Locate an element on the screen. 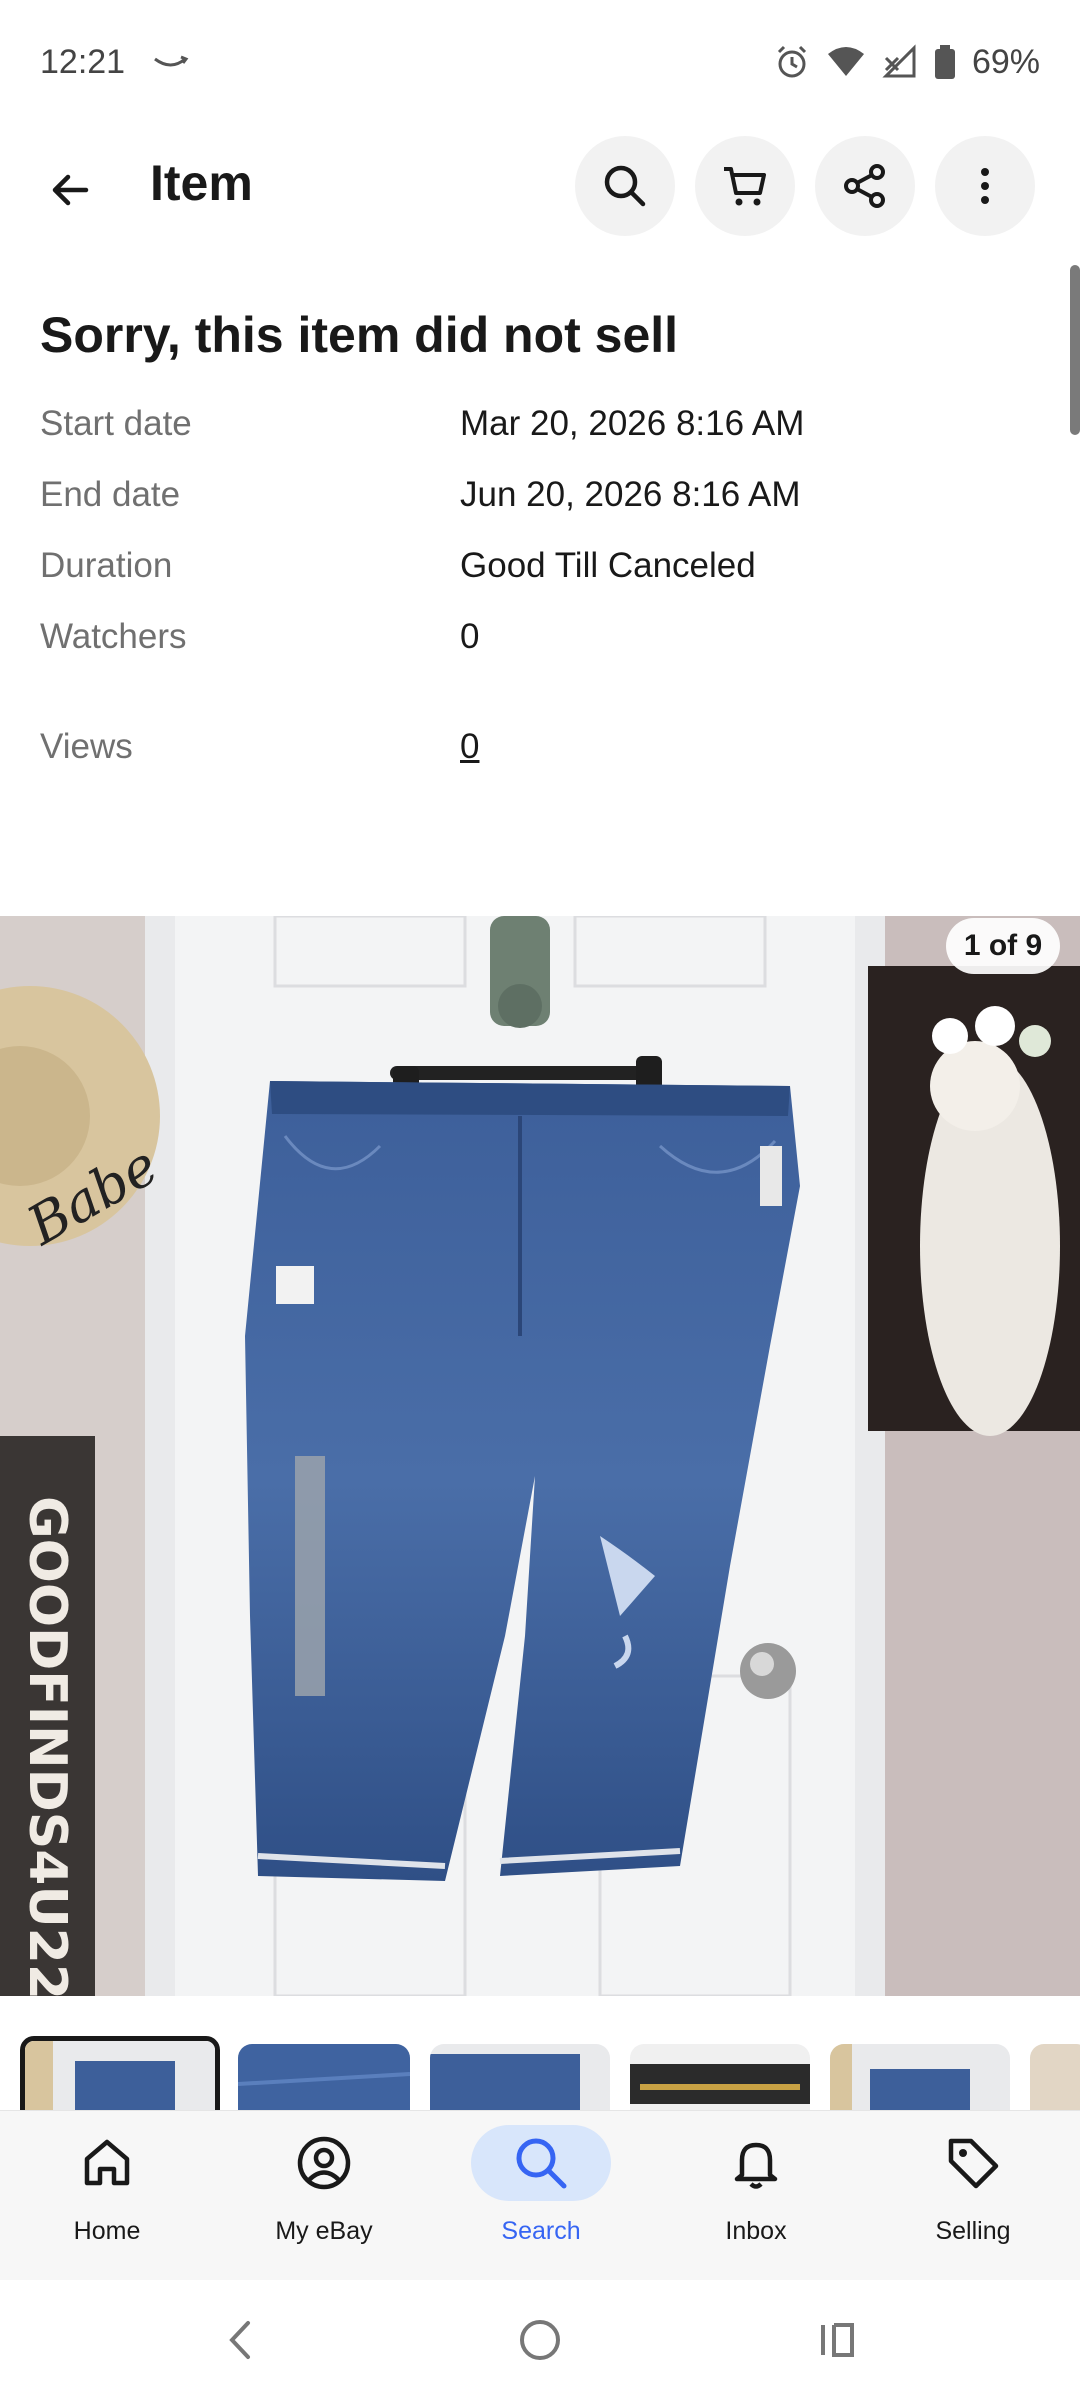 The height and width of the screenshot is (2400, 1080). detail-row-start-date: Start date Mar 20, 2026 8:16 AM is located at coordinates (540, 439).